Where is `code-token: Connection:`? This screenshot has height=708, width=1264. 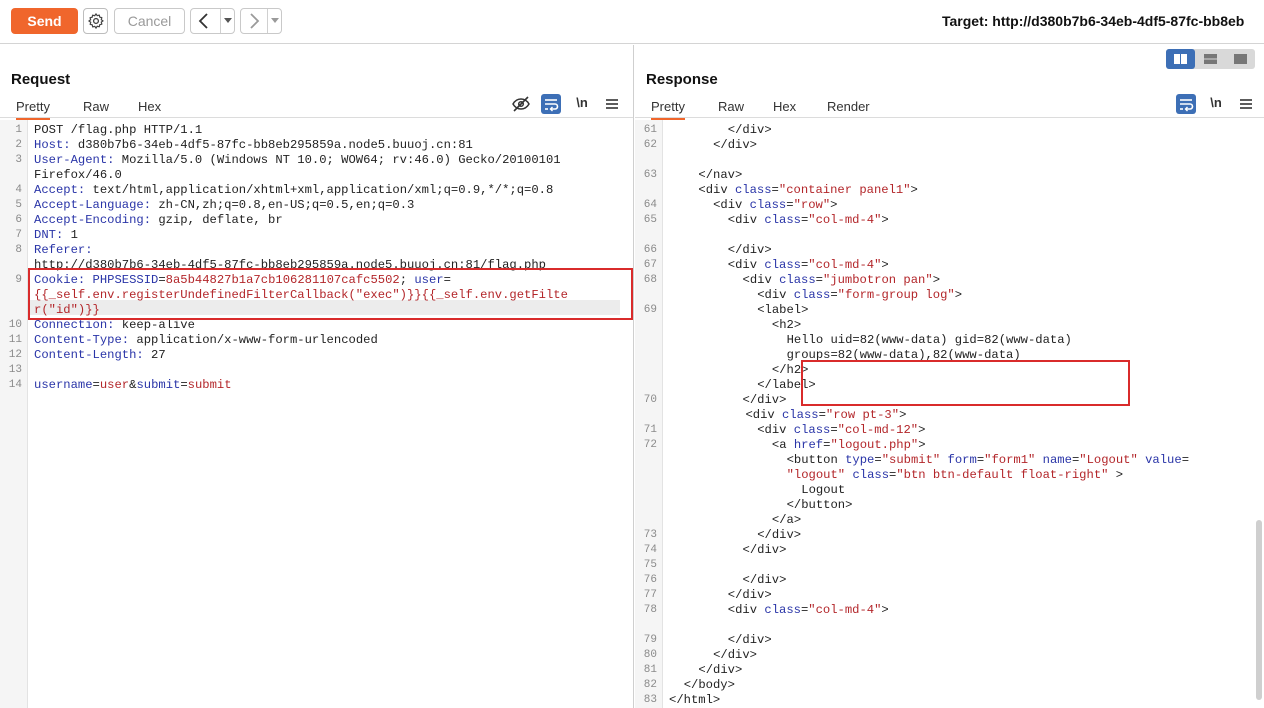
code-token: Connection: is located at coordinates (78, 325).